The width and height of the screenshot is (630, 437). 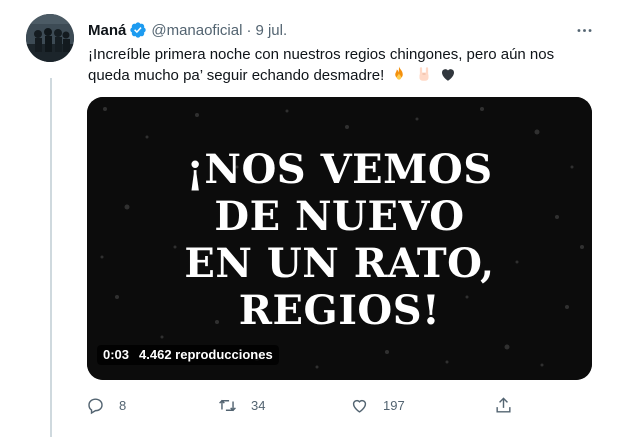 I want to click on overlay-line: REGIOS!, so click(x=339, y=310).